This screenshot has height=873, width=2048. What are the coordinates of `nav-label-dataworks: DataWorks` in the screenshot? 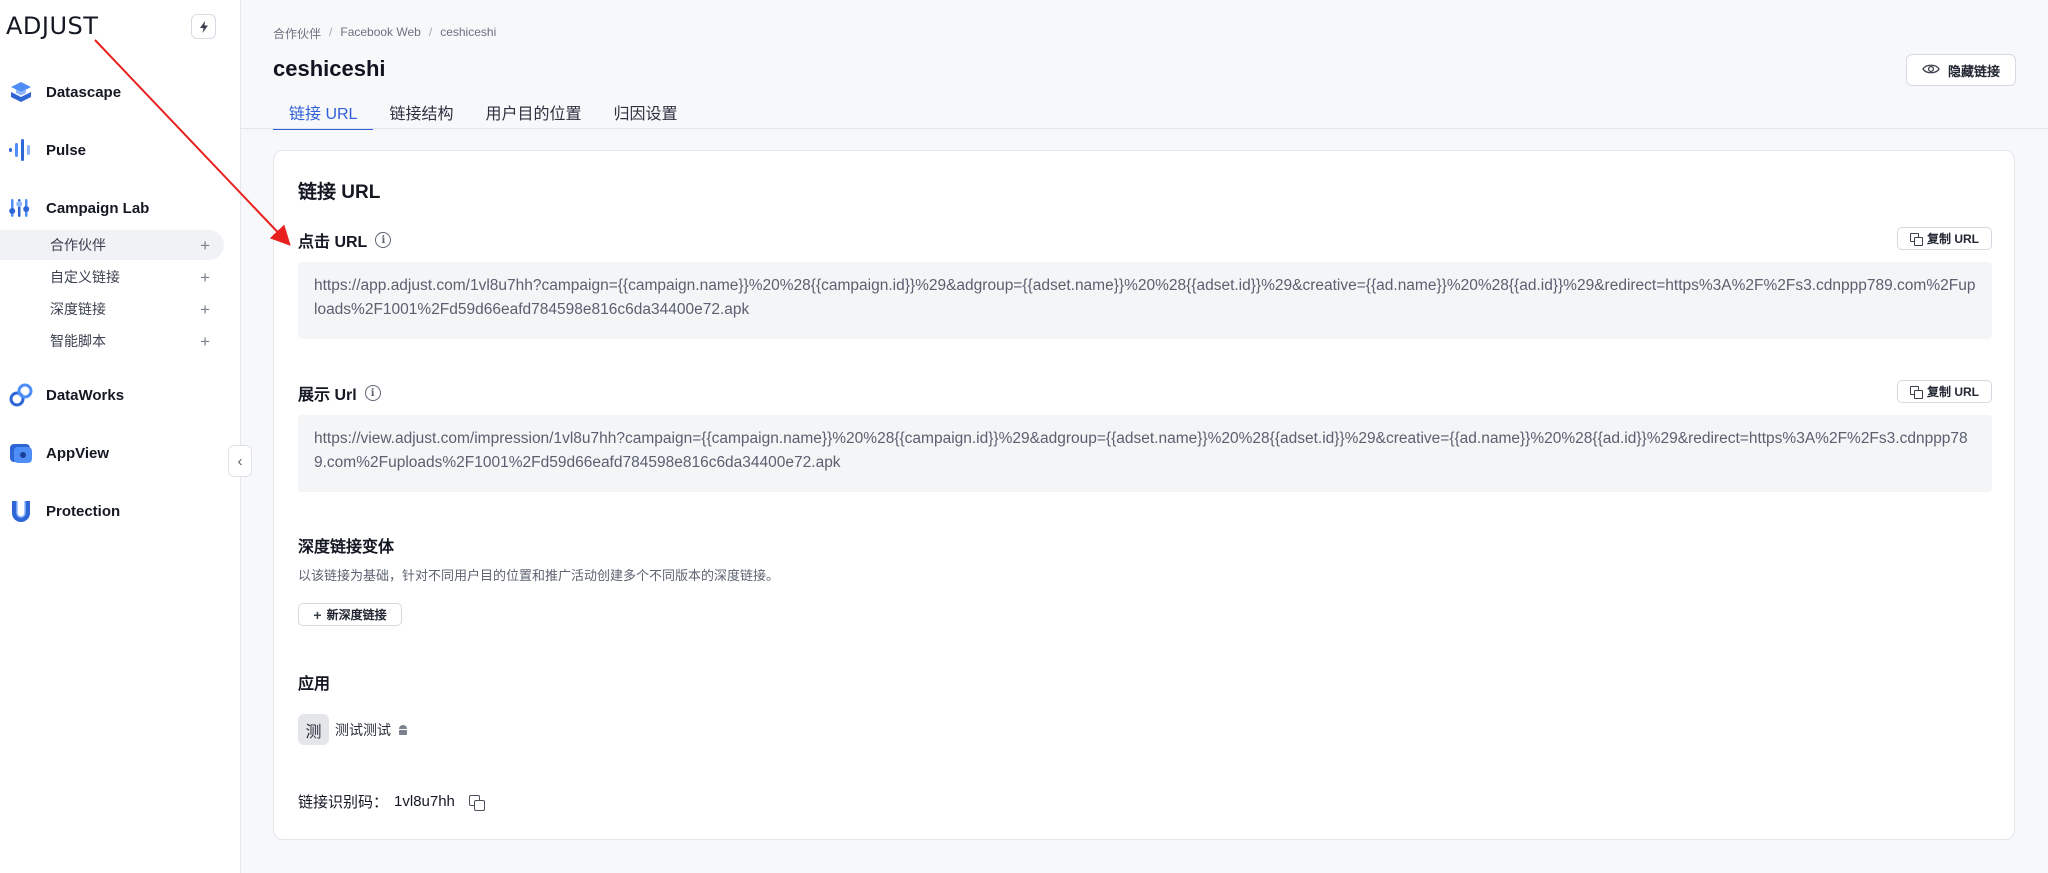 It's located at (85, 395).